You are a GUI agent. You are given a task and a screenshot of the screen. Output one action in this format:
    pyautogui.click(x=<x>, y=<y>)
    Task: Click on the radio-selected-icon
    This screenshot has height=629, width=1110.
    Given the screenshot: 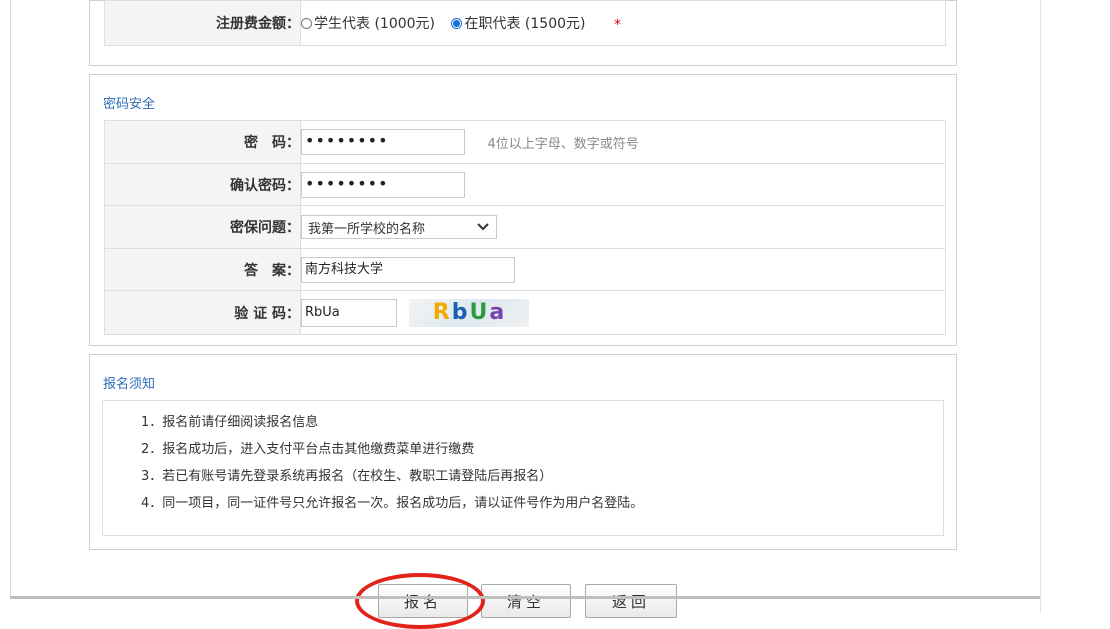 What is the action you would take?
    pyautogui.click(x=457, y=23)
    